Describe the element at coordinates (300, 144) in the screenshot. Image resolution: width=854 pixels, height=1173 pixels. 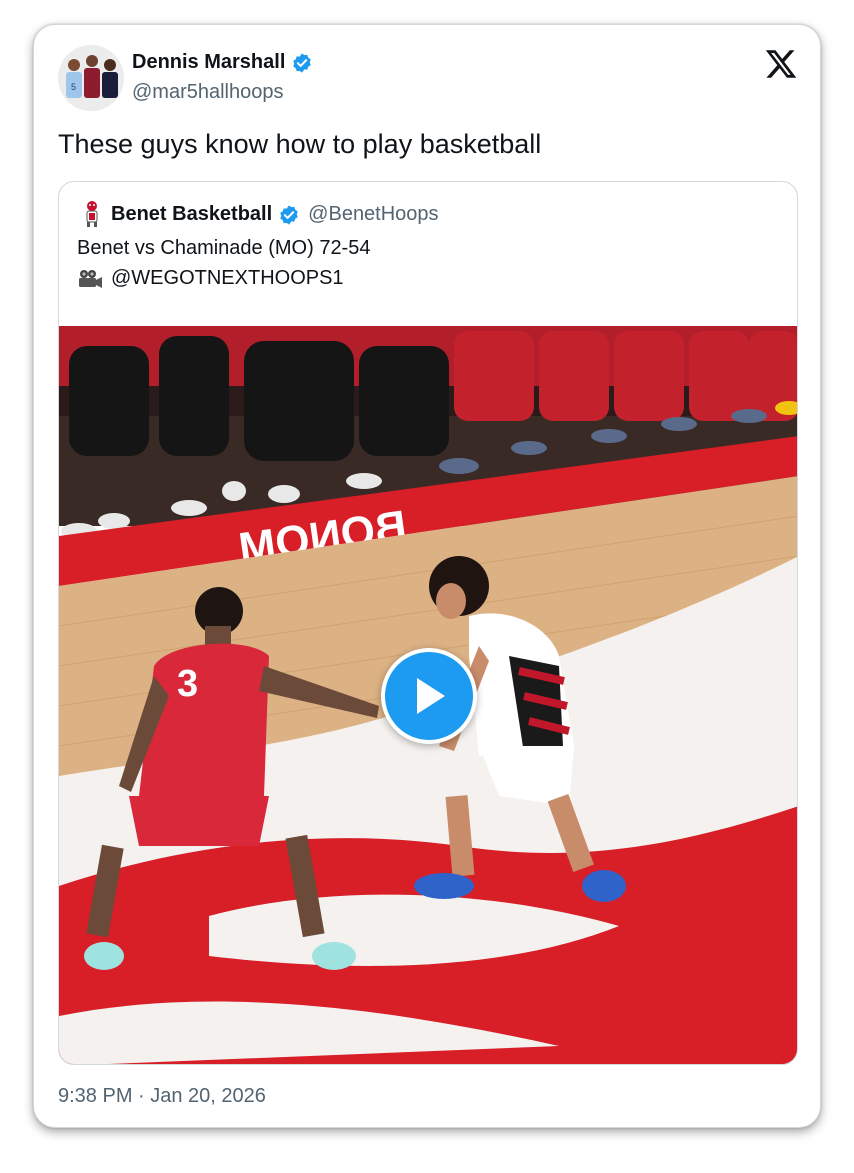
I see `tweet-text: These guys know how to play basketball` at that location.